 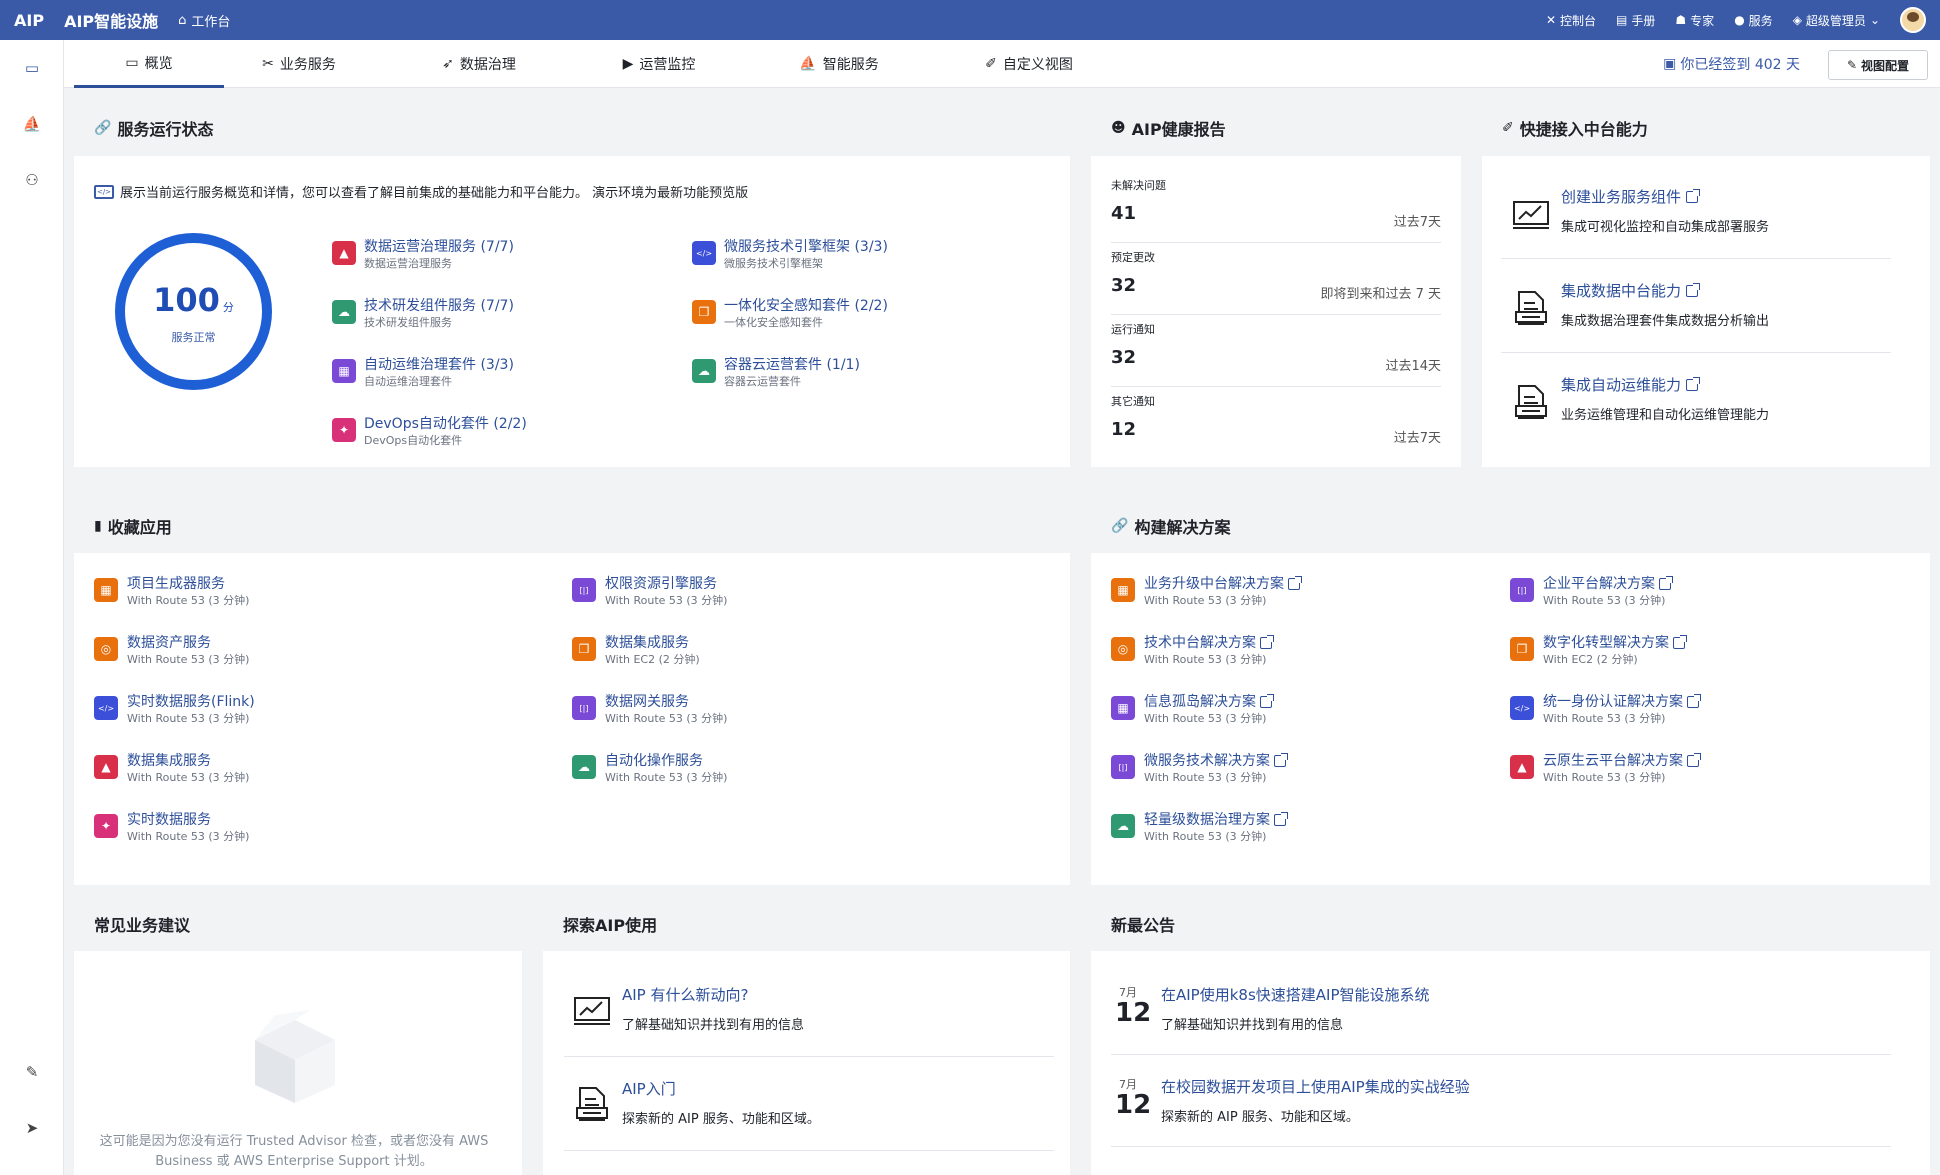 I want to click on tab-label: 业务服务, so click(x=307, y=65).